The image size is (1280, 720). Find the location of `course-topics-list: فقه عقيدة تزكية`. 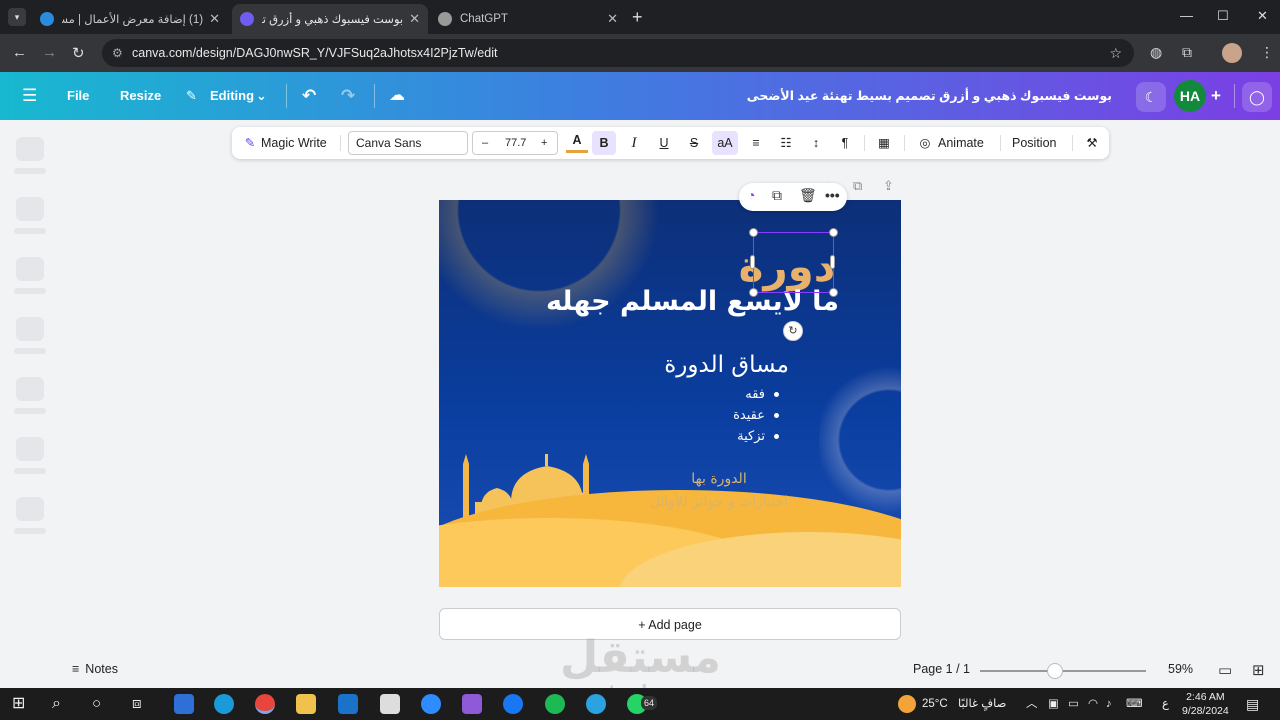

course-topics-list: فقه عقيدة تزكية is located at coordinates (729, 415).